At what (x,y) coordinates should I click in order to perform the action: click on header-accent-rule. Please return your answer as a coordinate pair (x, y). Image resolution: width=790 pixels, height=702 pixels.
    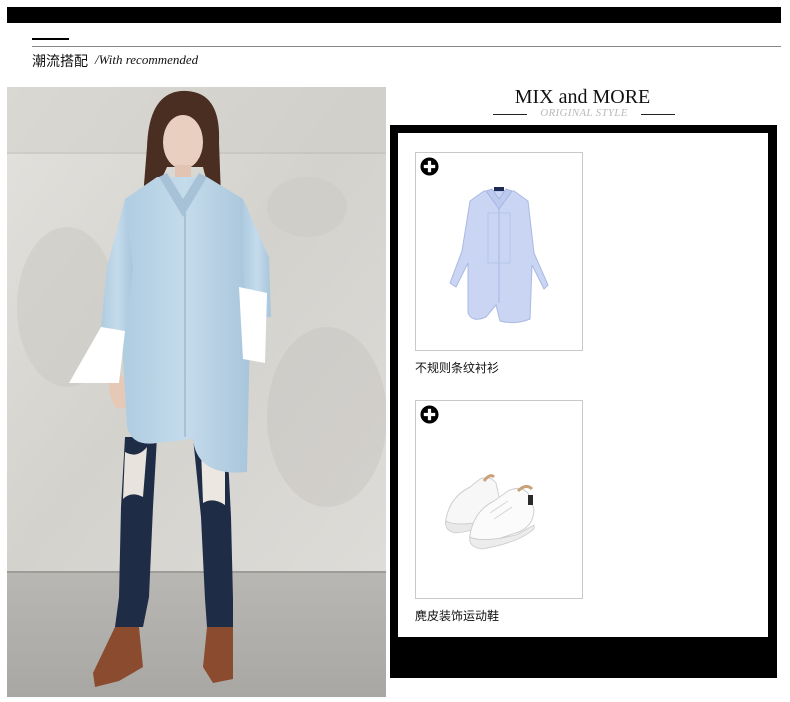
    Looking at the image, I should click on (50, 39).